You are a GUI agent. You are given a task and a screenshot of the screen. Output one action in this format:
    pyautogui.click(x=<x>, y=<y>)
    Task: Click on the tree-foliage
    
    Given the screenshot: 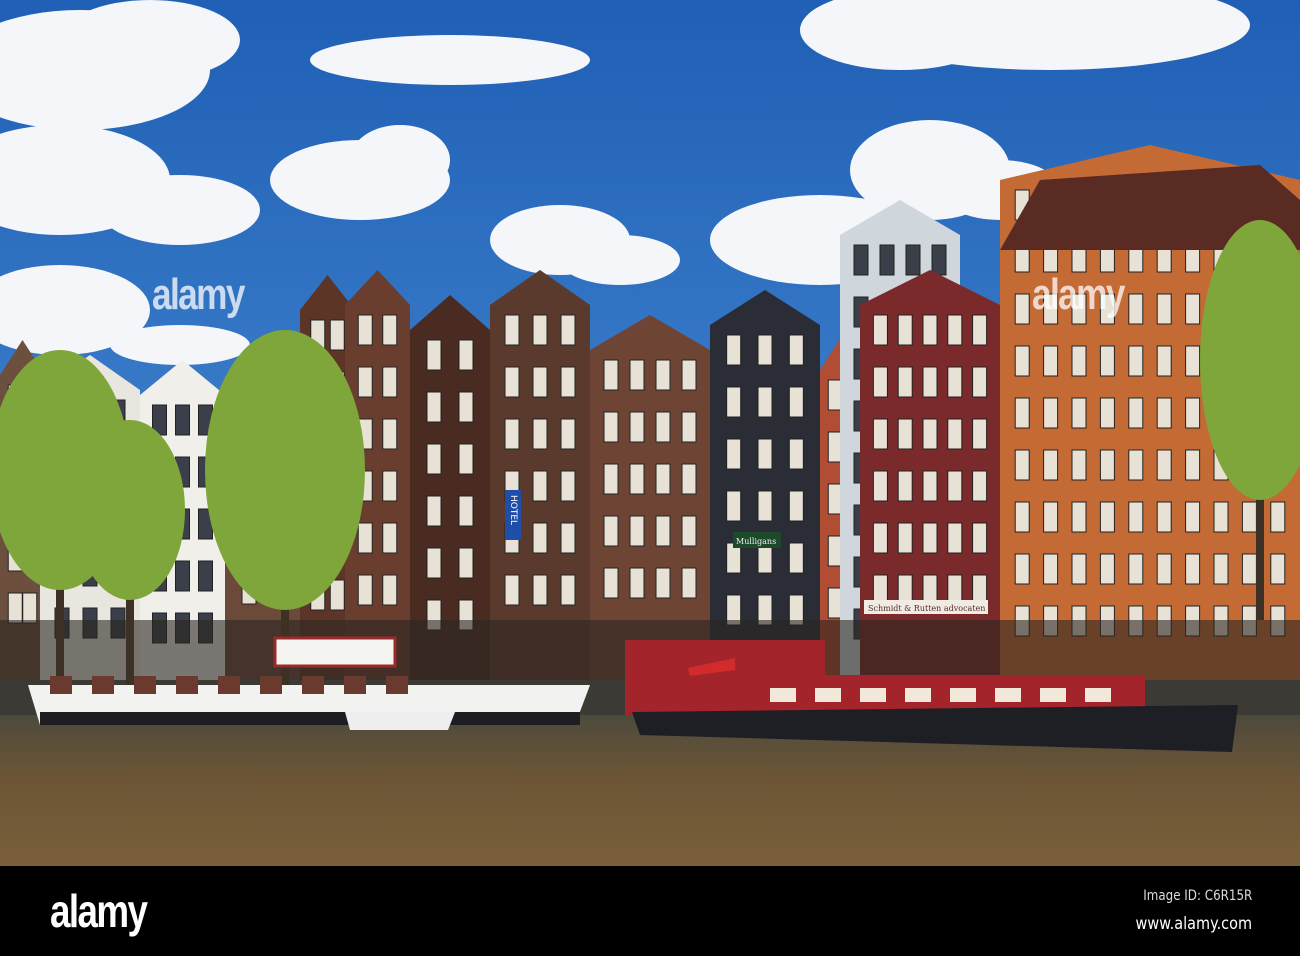 What is the action you would take?
    pyautogui.click(x=285, y=470)
    